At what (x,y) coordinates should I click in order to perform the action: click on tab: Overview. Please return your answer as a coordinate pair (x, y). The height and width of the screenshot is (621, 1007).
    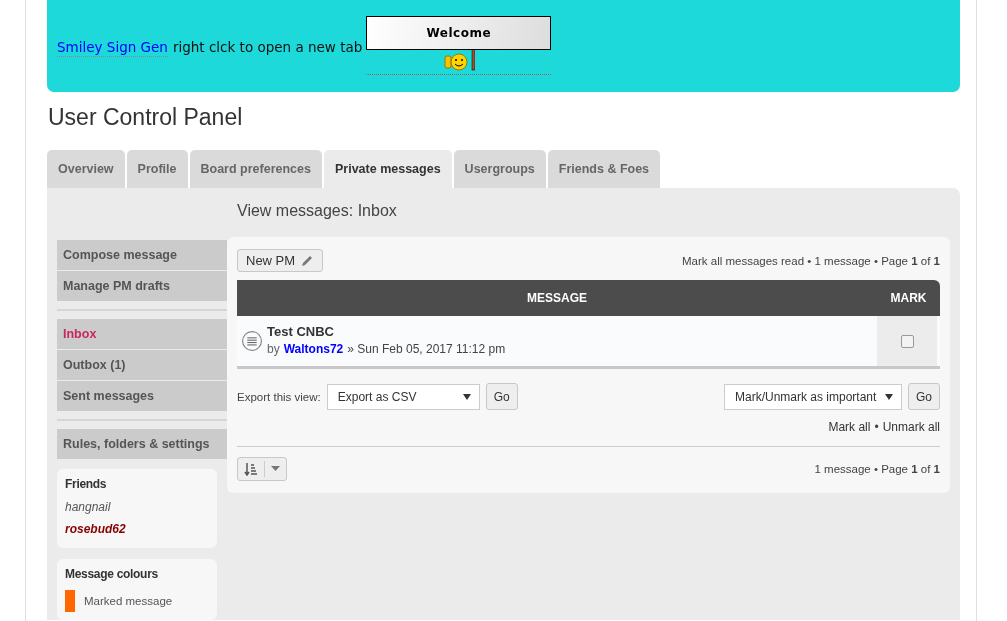
    Looking at the image, I should click on (86, 169).